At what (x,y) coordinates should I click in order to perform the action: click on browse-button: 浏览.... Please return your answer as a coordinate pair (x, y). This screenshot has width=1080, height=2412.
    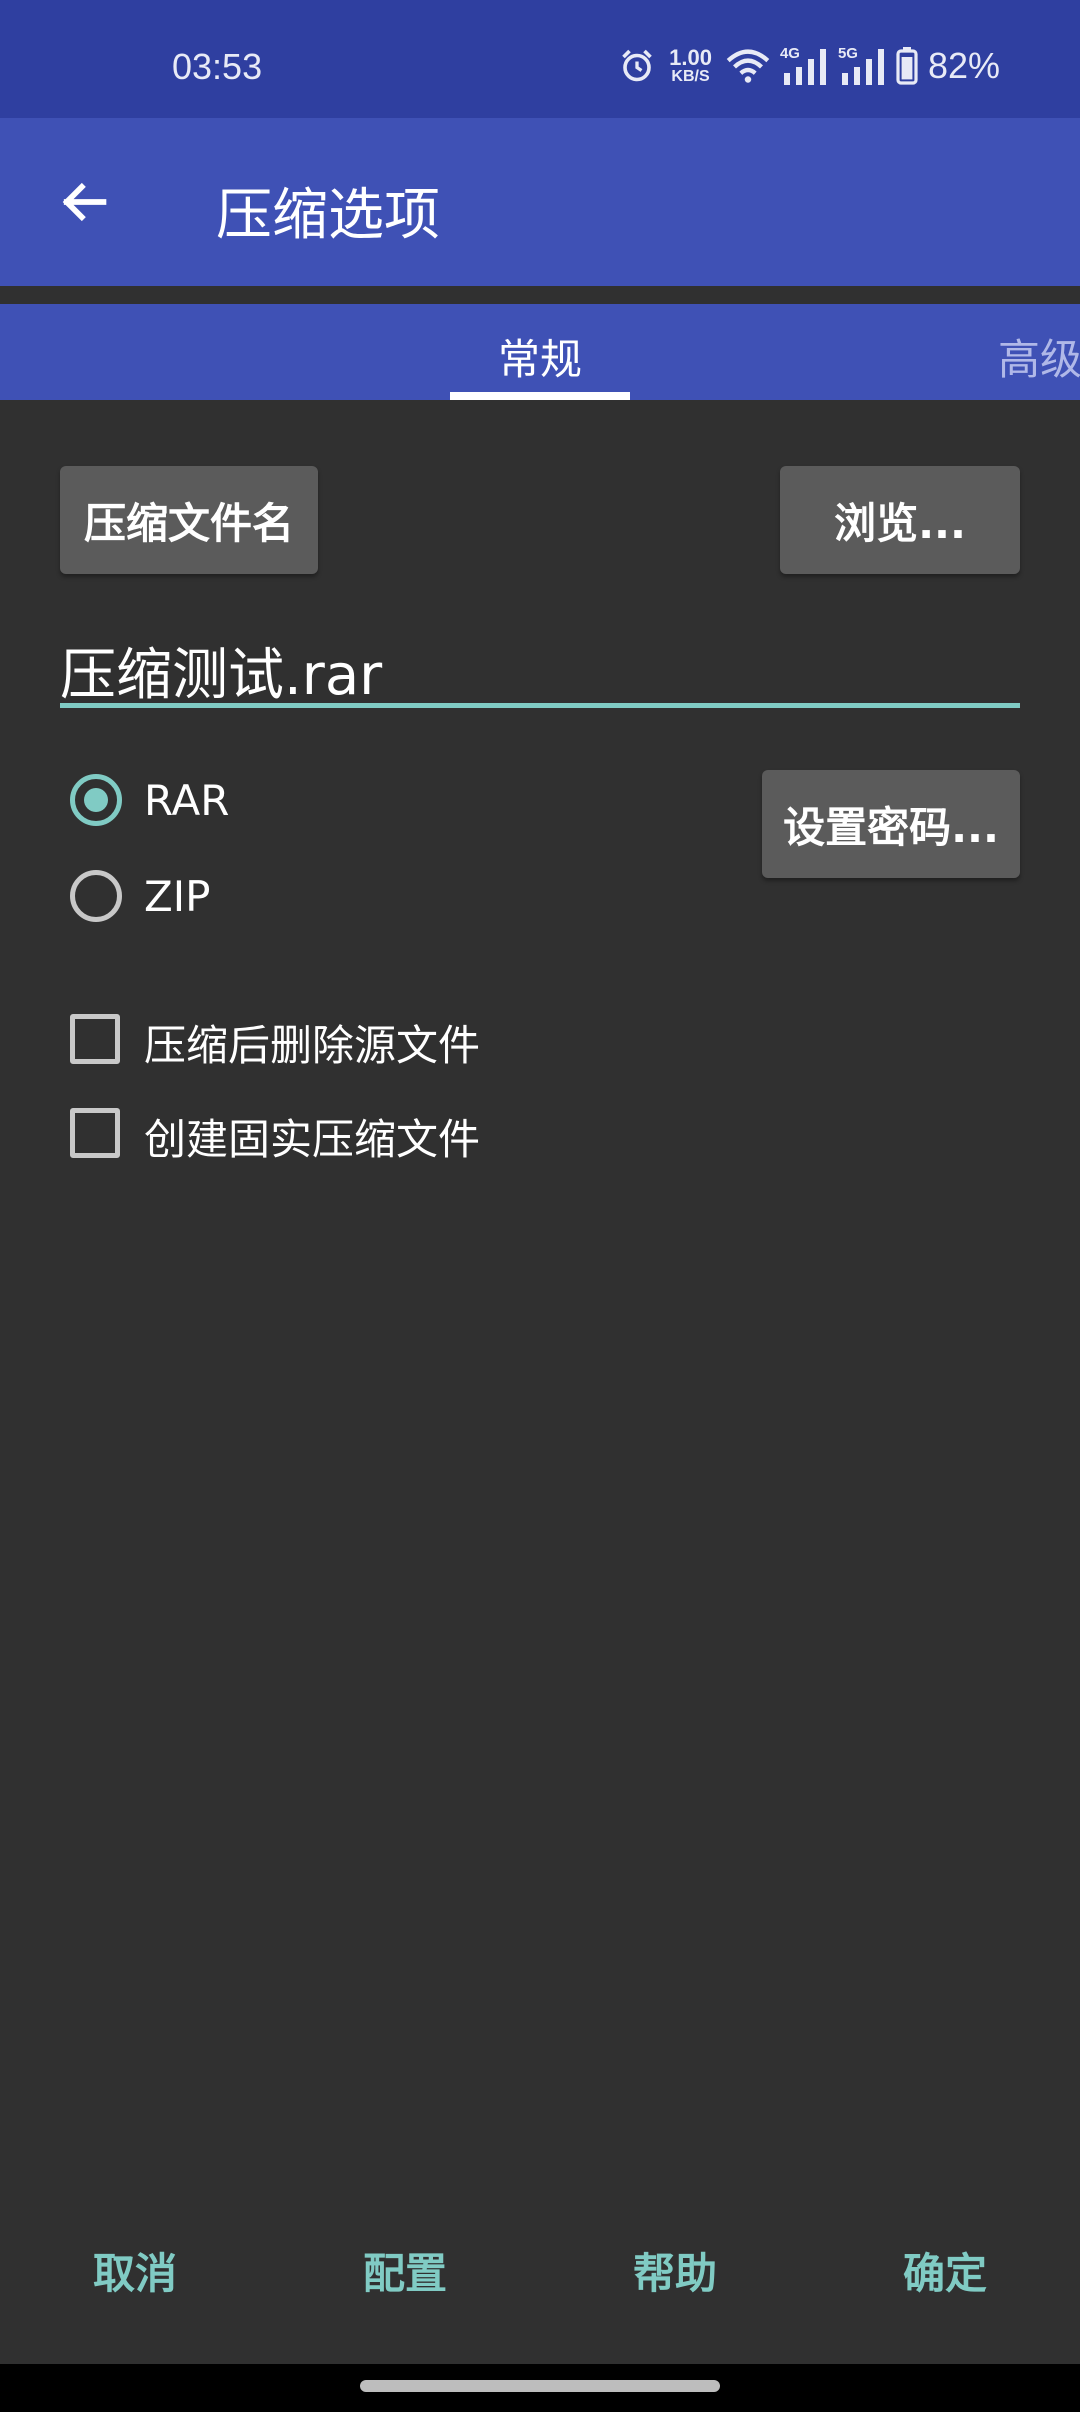
    Looking at the image, I should click on (900, 520).